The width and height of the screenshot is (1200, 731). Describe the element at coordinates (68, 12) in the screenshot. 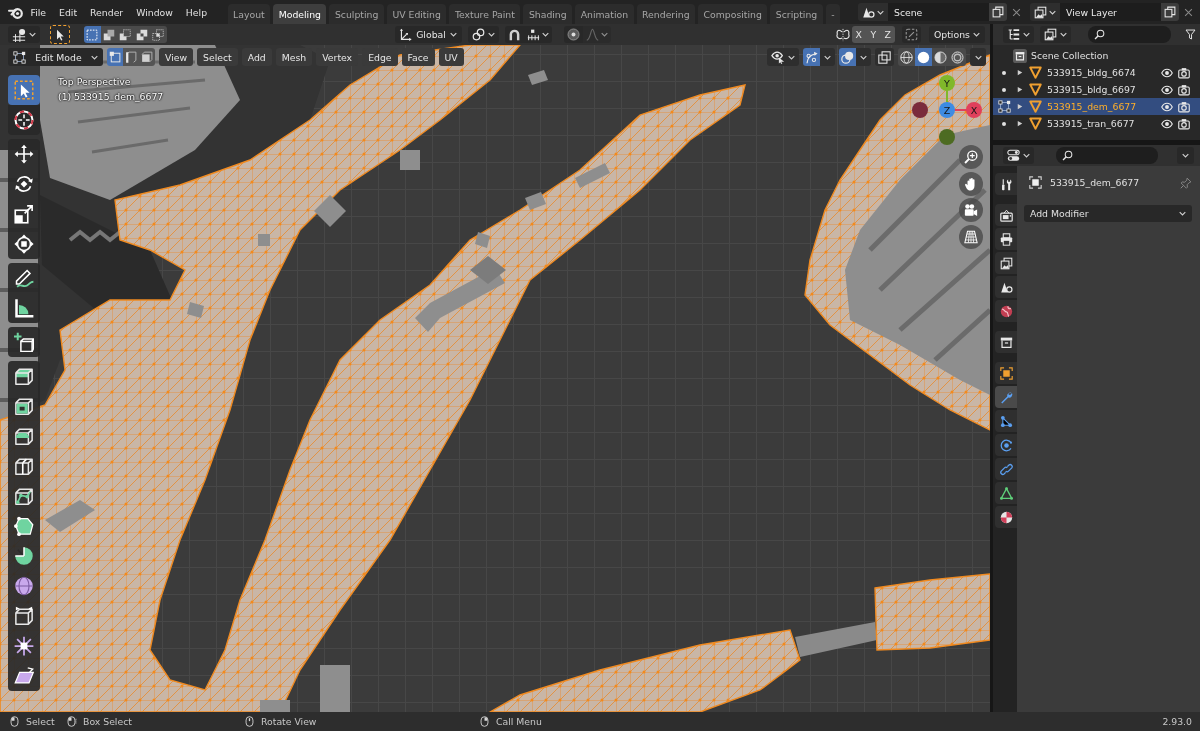

I see `menu-item: Edit` at that location.